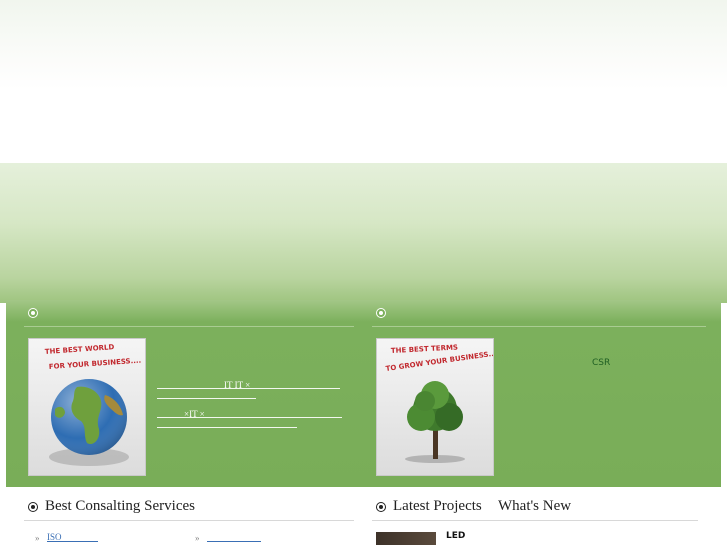 The image size is (727, 545). What do you see at coordinates (234, 537) in the screenshot?
I see `service-link` at bounding box center [234, 537].